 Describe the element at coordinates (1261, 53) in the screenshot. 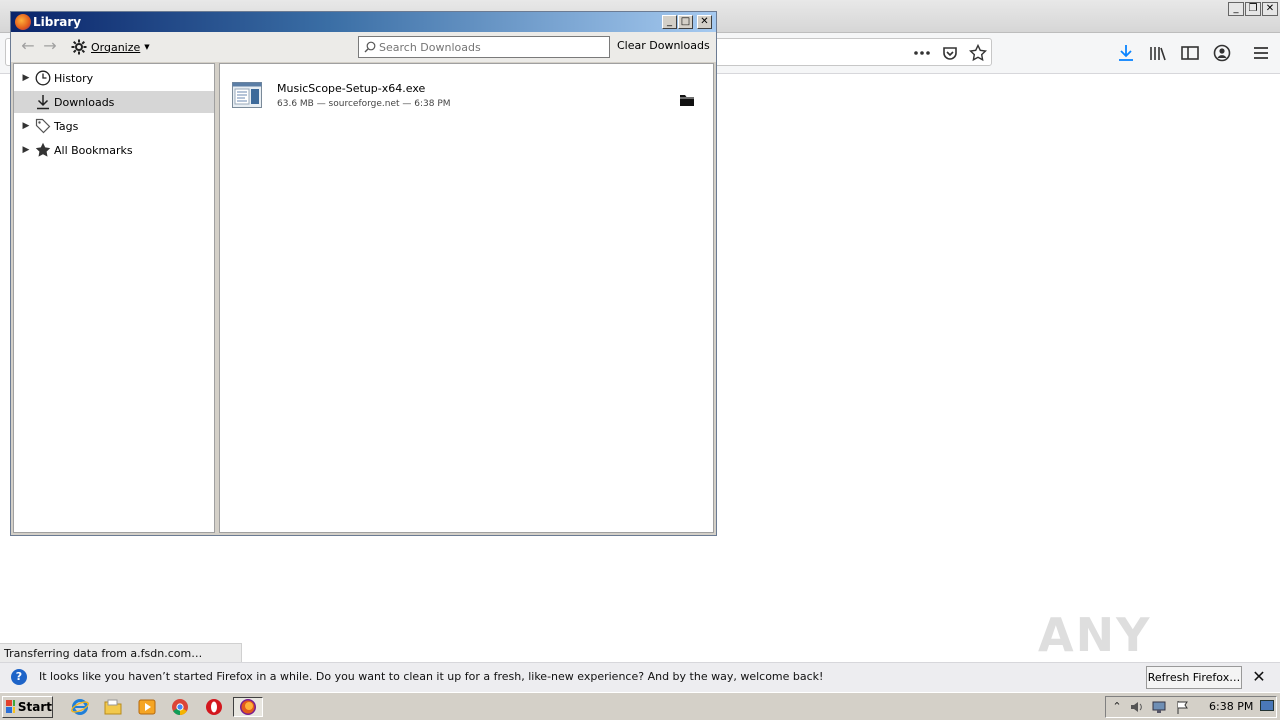

I see `menu-icon` at that location.